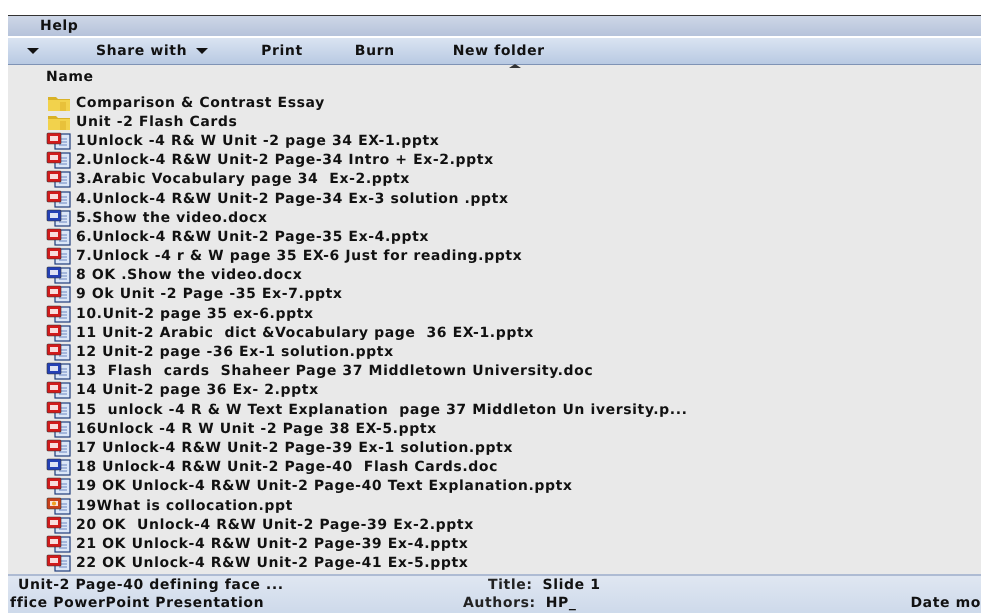 The height and width of the screenshot is (613, 981). Describe the element at coordinates (295, 448) in the screenshot. I see `file-name: 17 Unlock-4 R&W Unit-2 Page-39 Ex-1 solution.pptx` at that location.